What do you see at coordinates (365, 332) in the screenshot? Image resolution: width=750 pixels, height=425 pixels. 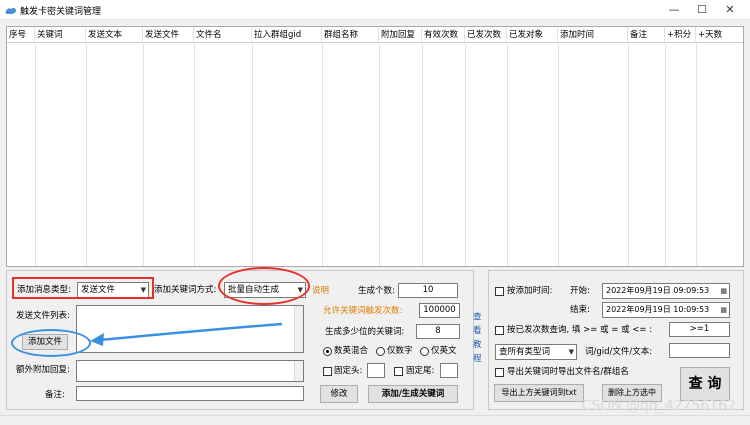 I see `digits-label: 生成多少位的关键词:` at bounding box center [365, 332].